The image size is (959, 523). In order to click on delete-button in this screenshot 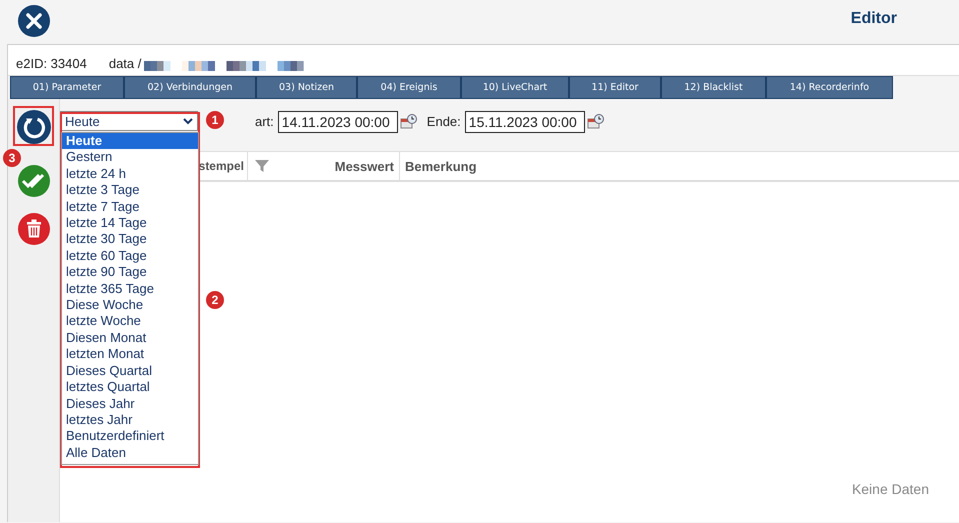, I will do `click(33, 229)`.